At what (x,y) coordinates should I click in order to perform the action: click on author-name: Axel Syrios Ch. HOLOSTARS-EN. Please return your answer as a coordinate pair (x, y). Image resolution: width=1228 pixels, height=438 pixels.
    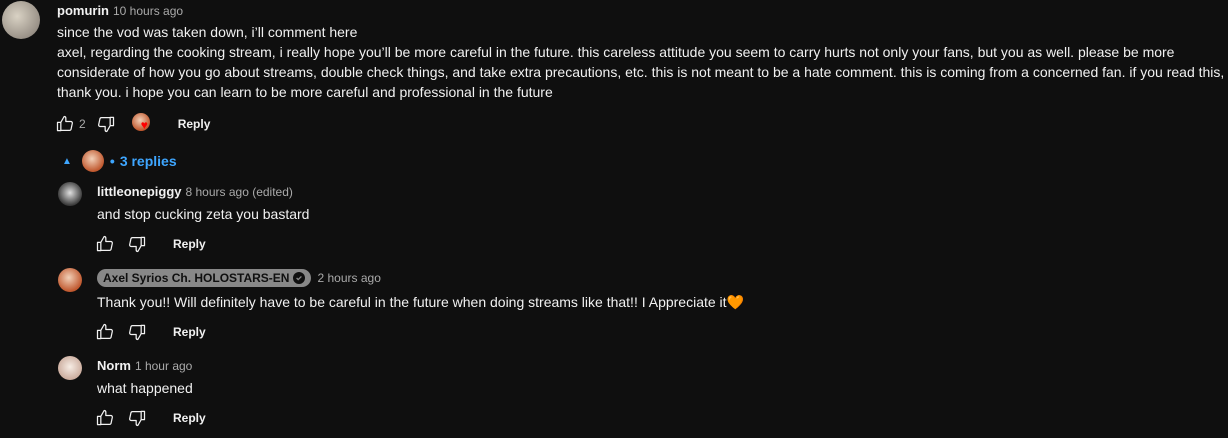
    Looking at the image, I should click on (196, 278).